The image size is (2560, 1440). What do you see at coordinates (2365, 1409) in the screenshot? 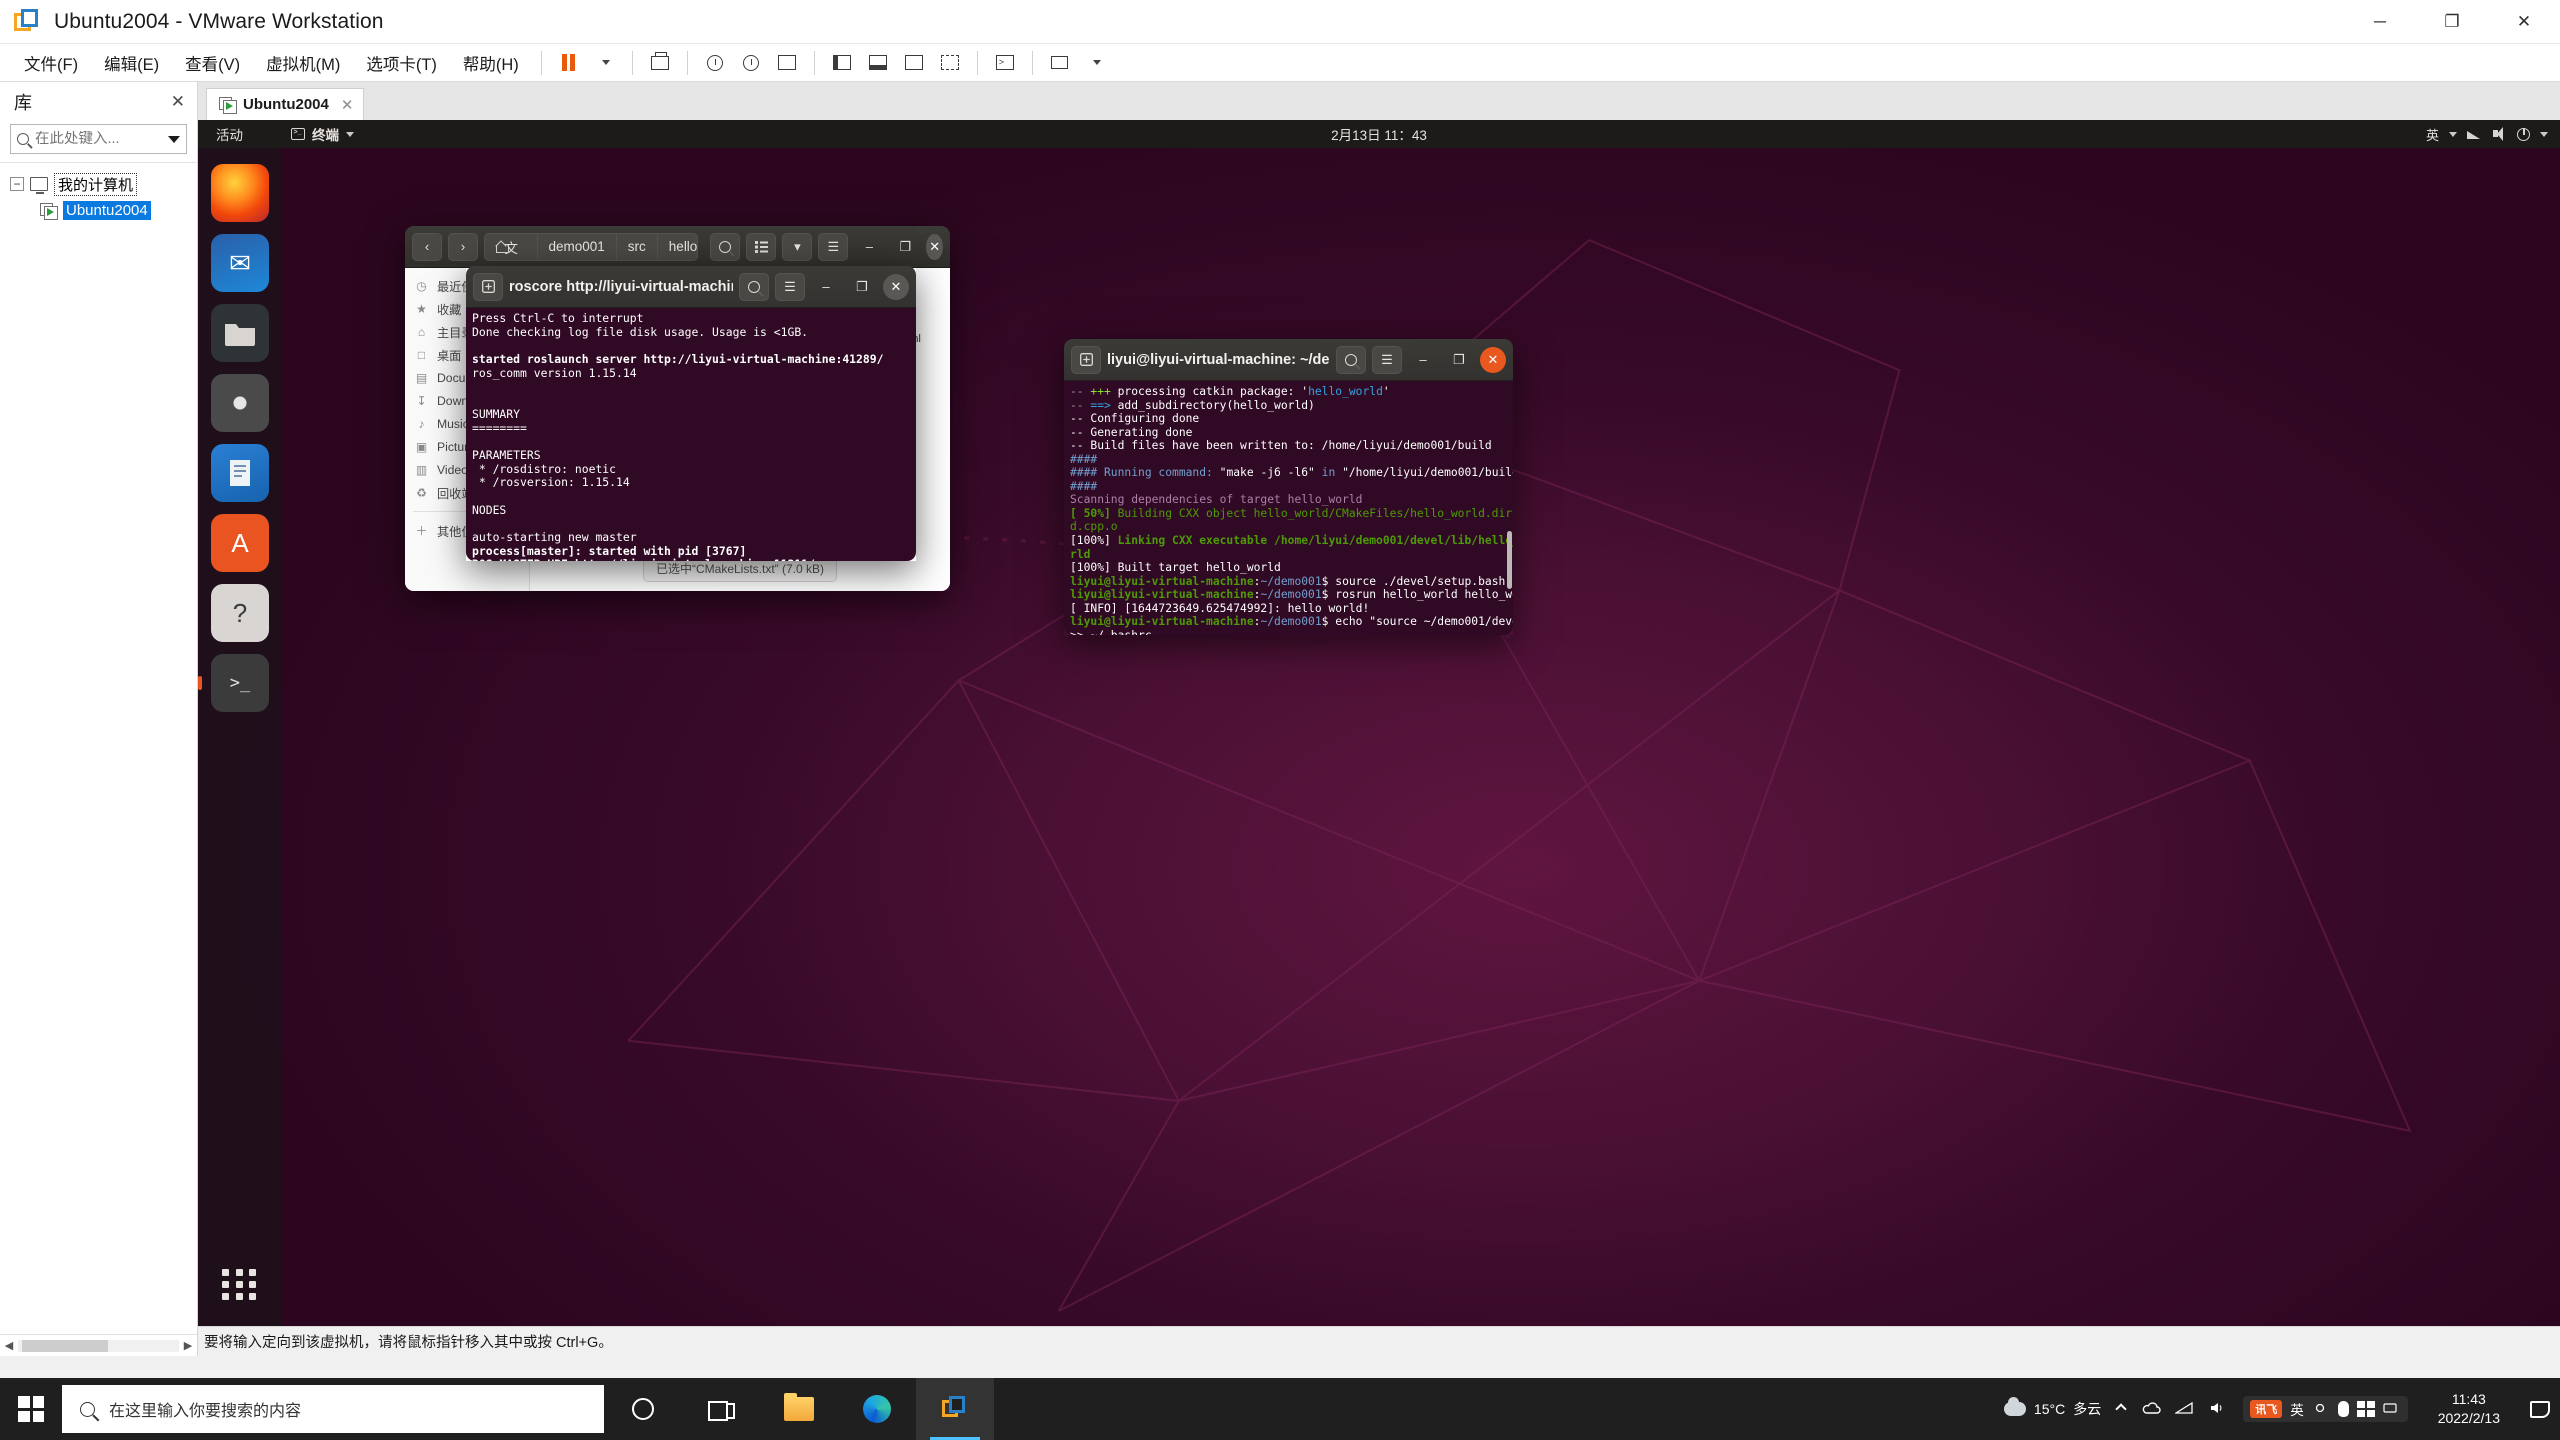
I see `ime-toolbox-icon` at bounding box center [2365, 1409].